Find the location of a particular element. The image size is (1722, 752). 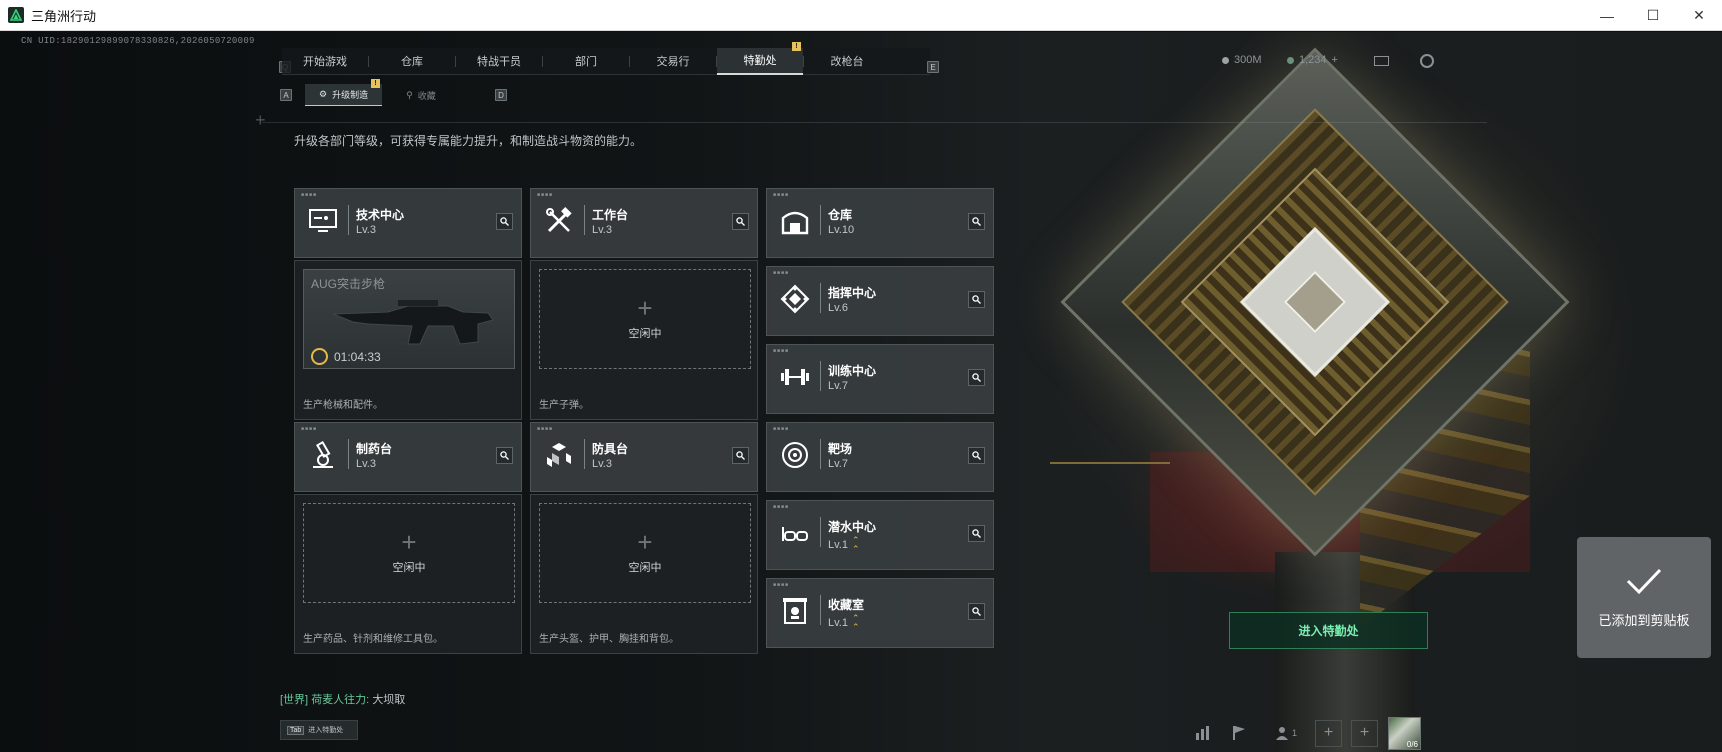

settings-icon is located at coordinates (1427, 61).